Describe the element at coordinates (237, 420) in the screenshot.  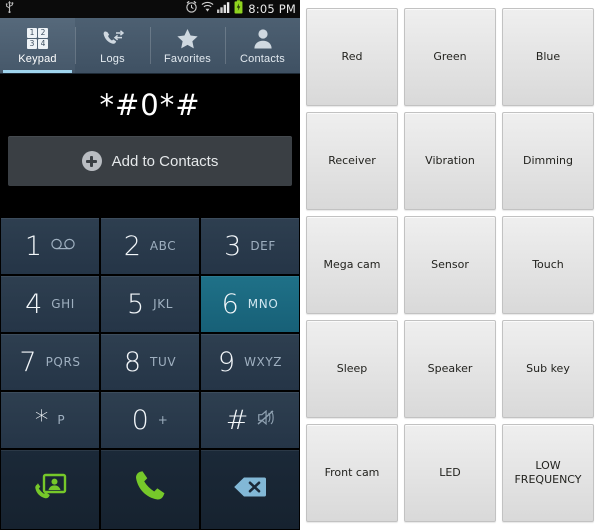
I see `key-hash-digit: #` at that location.